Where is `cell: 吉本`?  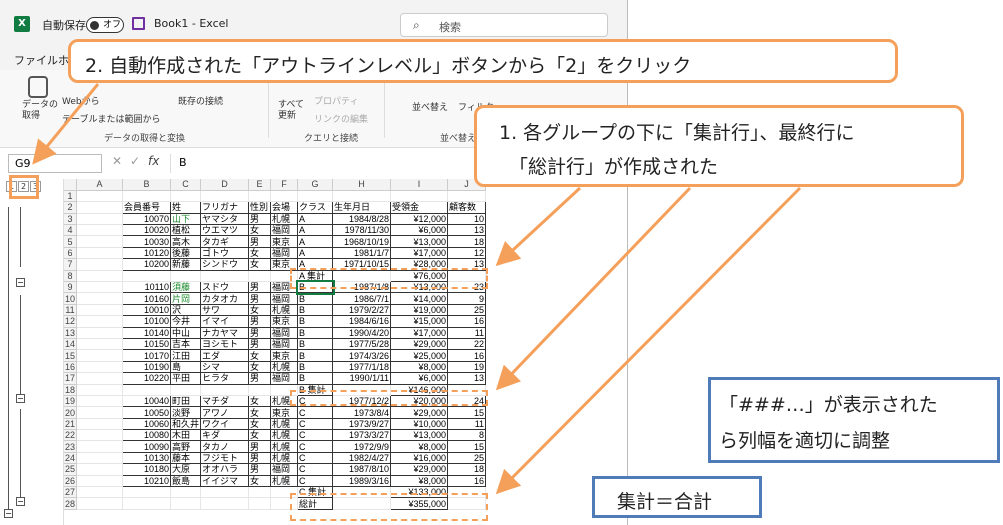
cell: 吉本 is located at coordinates (186, 344).